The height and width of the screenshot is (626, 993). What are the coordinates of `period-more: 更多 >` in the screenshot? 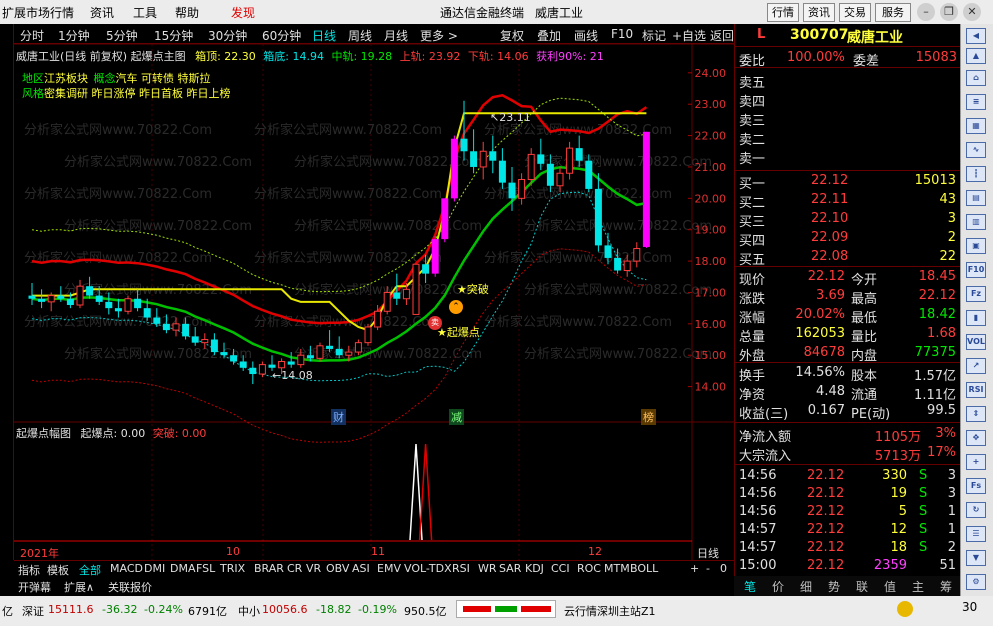 It's located at (439, 35).